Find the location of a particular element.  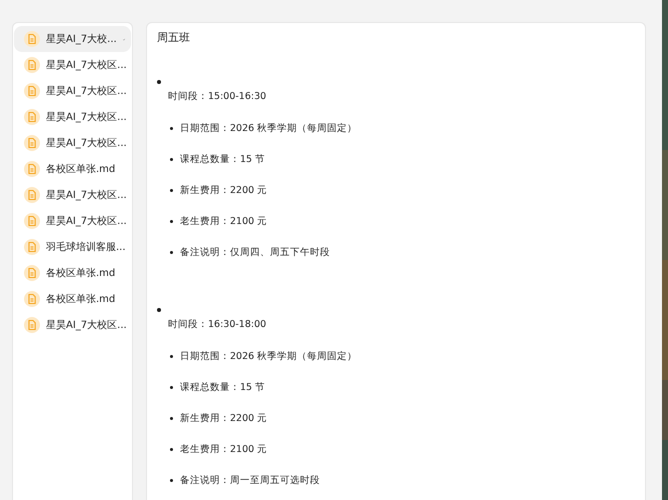

document-title: 周五班 is located at coordinates (174, 38).